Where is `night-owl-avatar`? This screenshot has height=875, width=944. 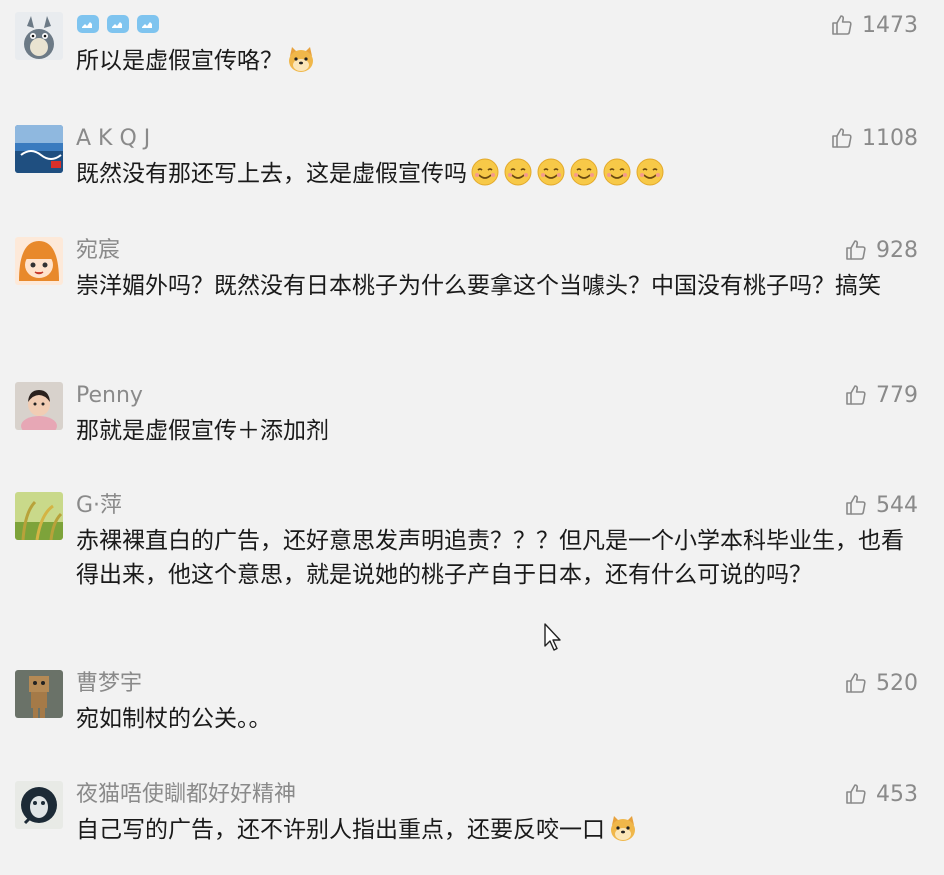
night-owl-avatar is located at coordinates (39, 805).